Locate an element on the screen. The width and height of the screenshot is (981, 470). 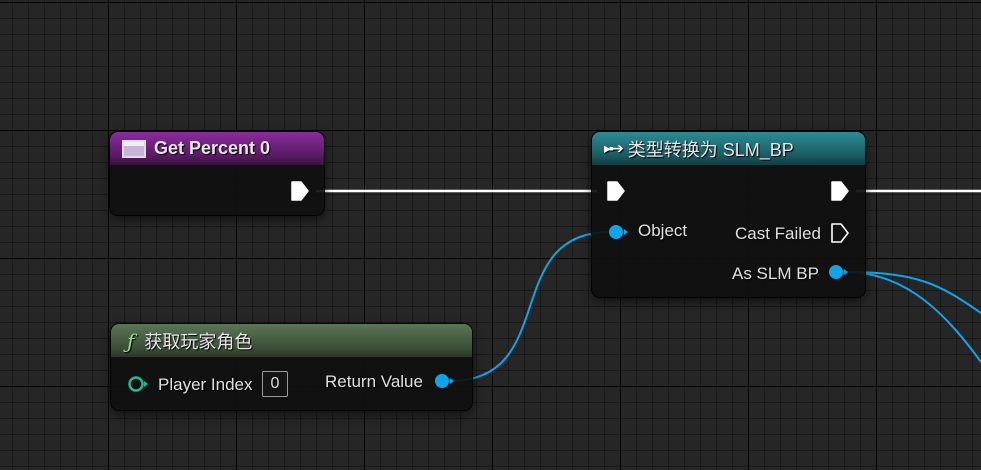
object-input-pin is located at coordinates (618, 232).